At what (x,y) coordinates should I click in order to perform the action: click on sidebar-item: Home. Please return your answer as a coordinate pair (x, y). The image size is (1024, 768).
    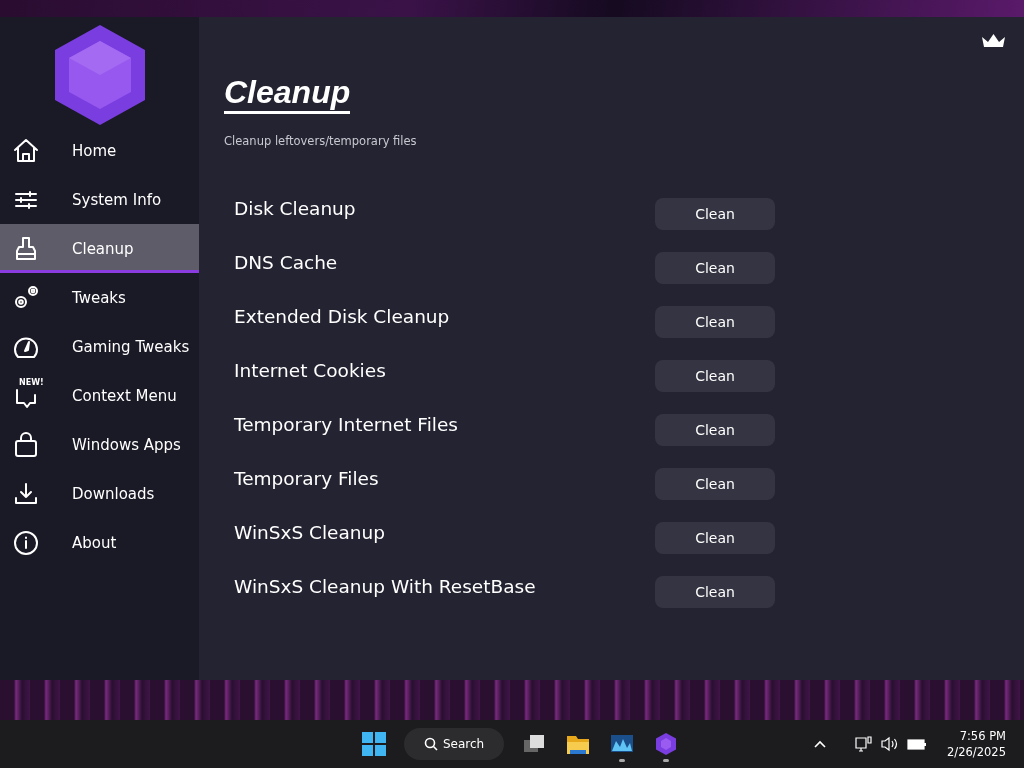
    Looking at the image, I should click on (99, 150).